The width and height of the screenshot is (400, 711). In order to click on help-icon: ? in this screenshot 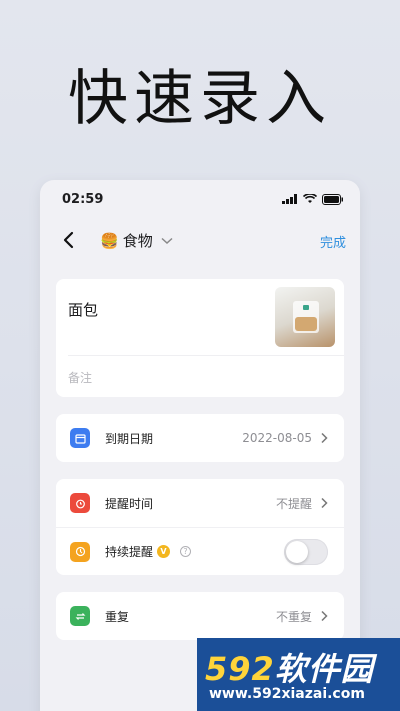, I will do `click(186, 551)`.